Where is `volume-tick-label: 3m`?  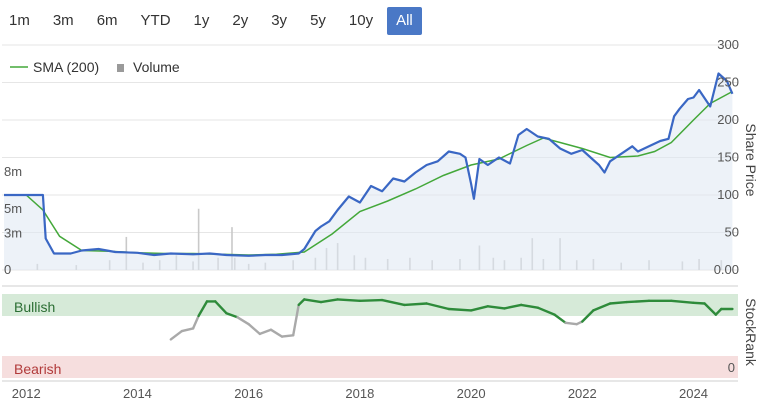 volume-tick-label: 3m is located at coordinates (13, 232).